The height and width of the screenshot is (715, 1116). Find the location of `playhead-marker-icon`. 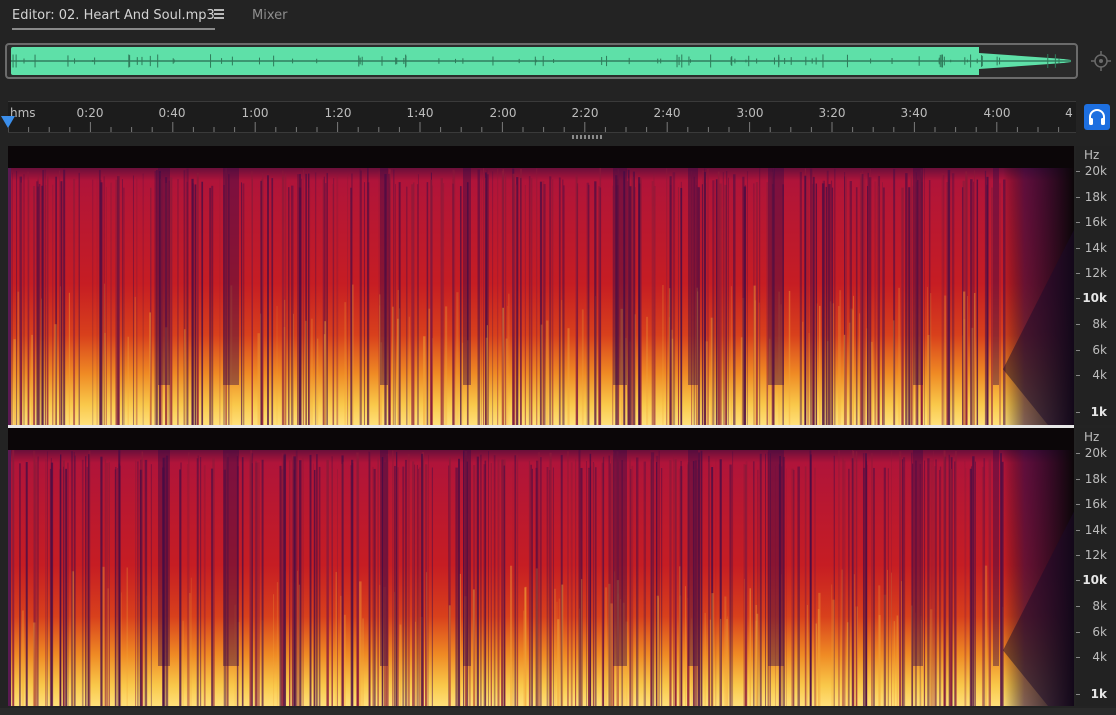

playhead-marker-icon is located at coordinates (8, 122).